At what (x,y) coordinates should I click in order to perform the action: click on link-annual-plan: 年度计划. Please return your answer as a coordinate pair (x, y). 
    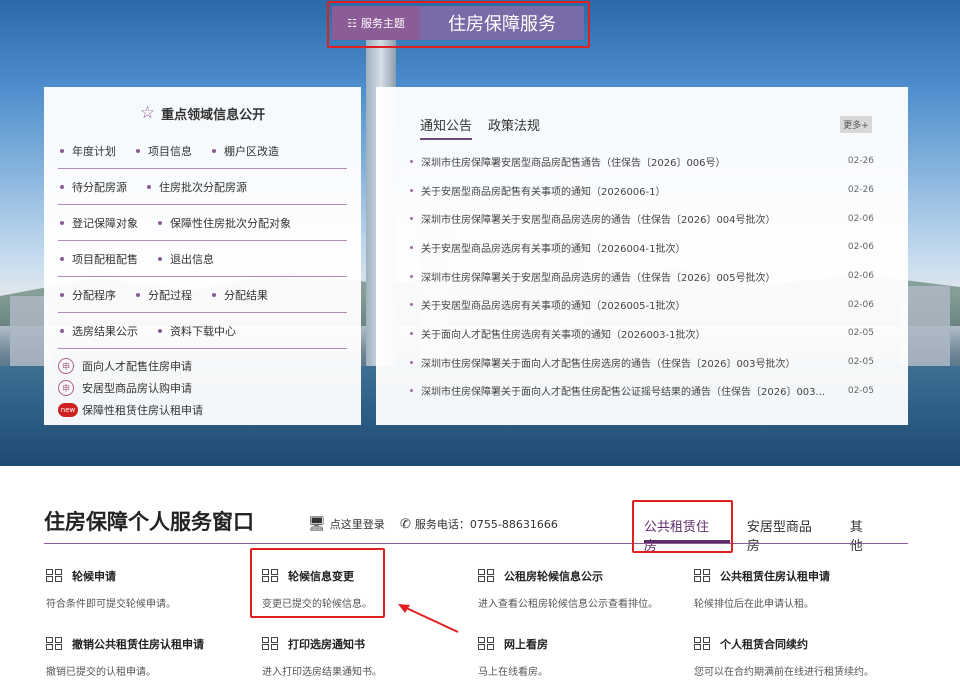
    Looking at the image, I should click on (87, 151).